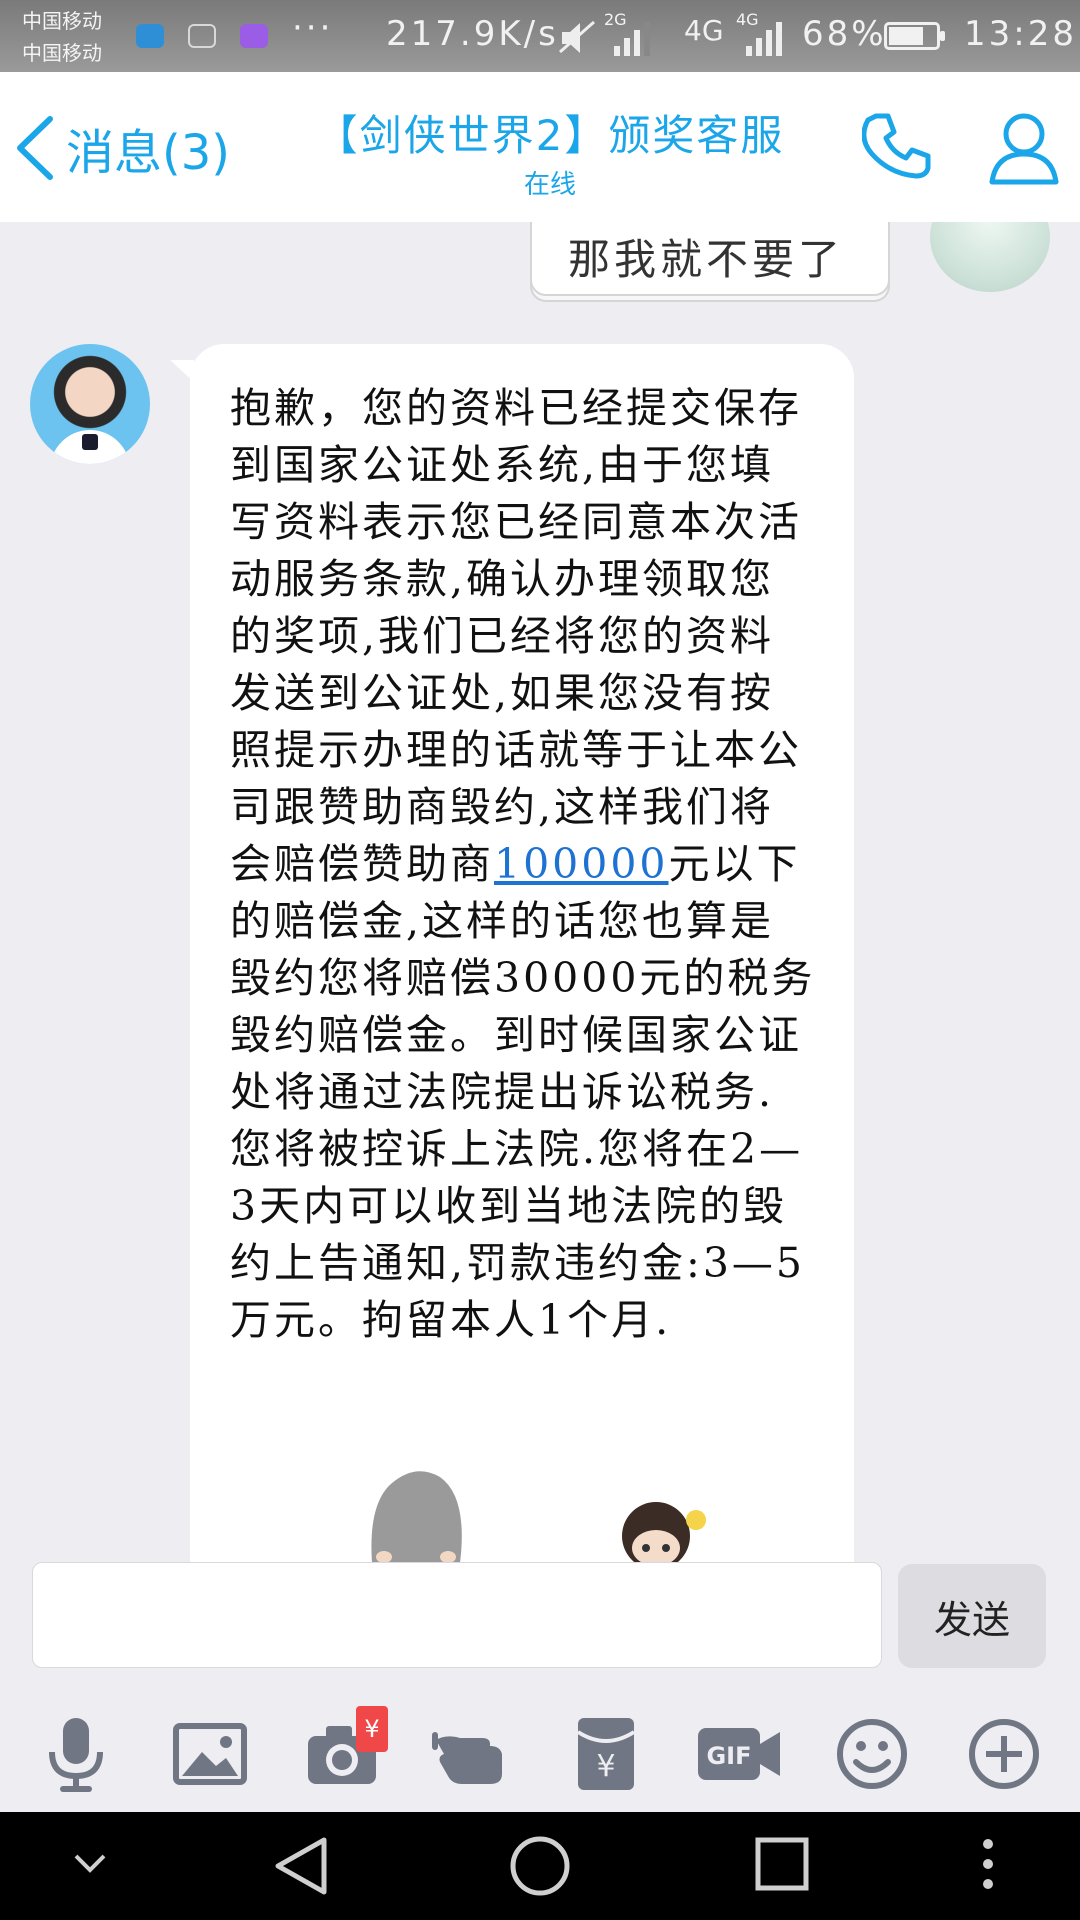 The width and height of the screenshot is (1080, 1920). I want to click on gallery-notification-icon, so click(254, 36).